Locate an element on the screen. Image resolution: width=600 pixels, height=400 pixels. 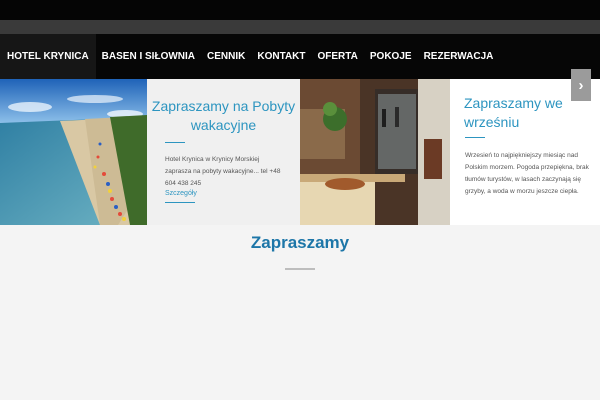
nav-item-oferta: OFERTA is located at coordinates (338, 56).